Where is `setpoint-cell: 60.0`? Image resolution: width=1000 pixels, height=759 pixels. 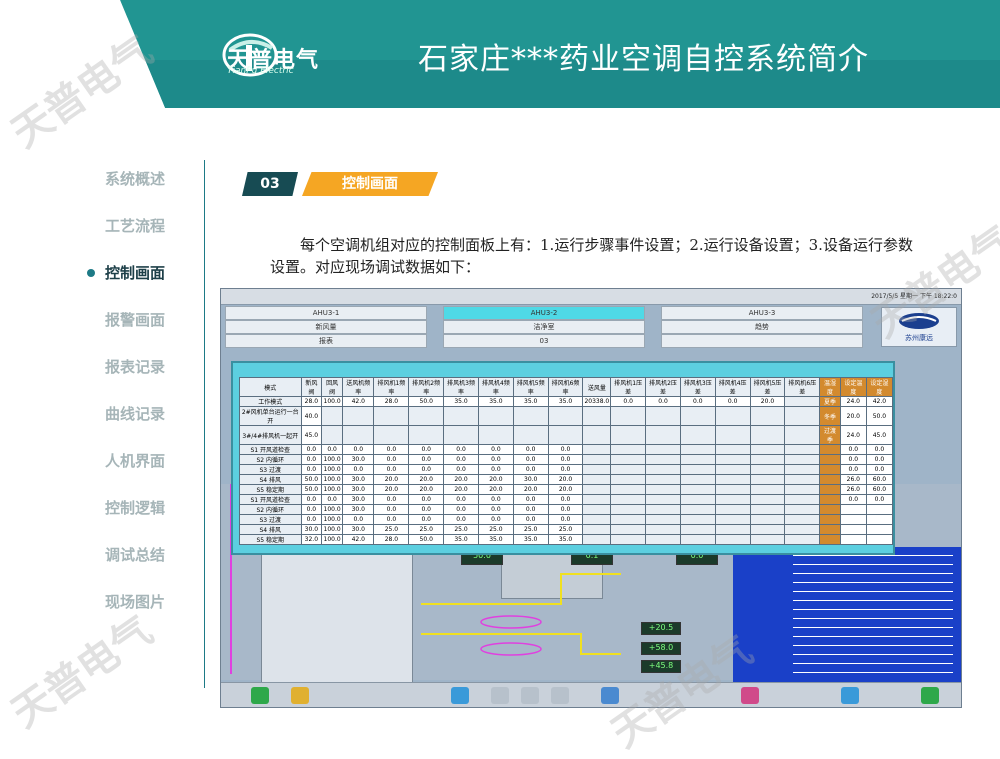
setpoint-cell: 60.0 is located at coordinates (879, 489).